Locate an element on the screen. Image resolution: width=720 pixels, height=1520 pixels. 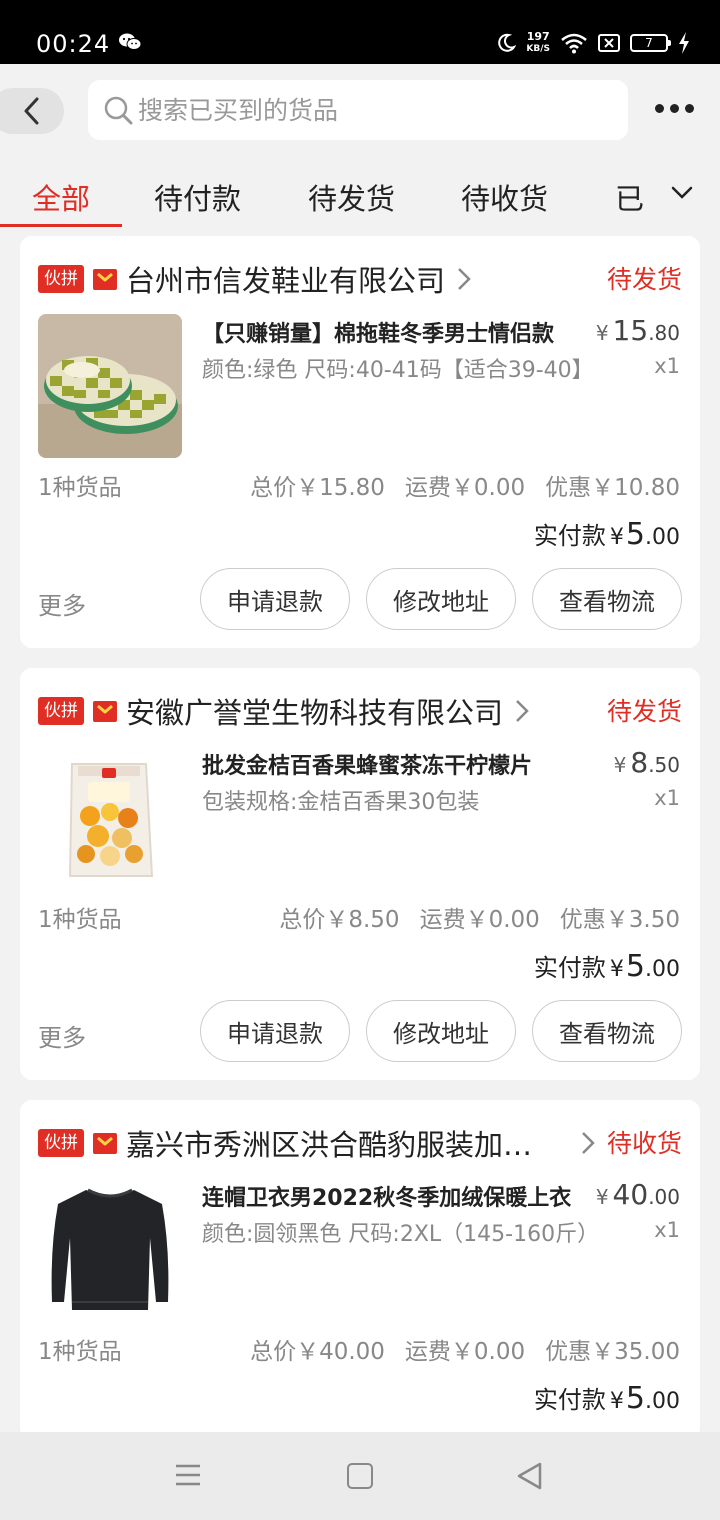
item-quantity: x1 is located at coordinates (667, 366).